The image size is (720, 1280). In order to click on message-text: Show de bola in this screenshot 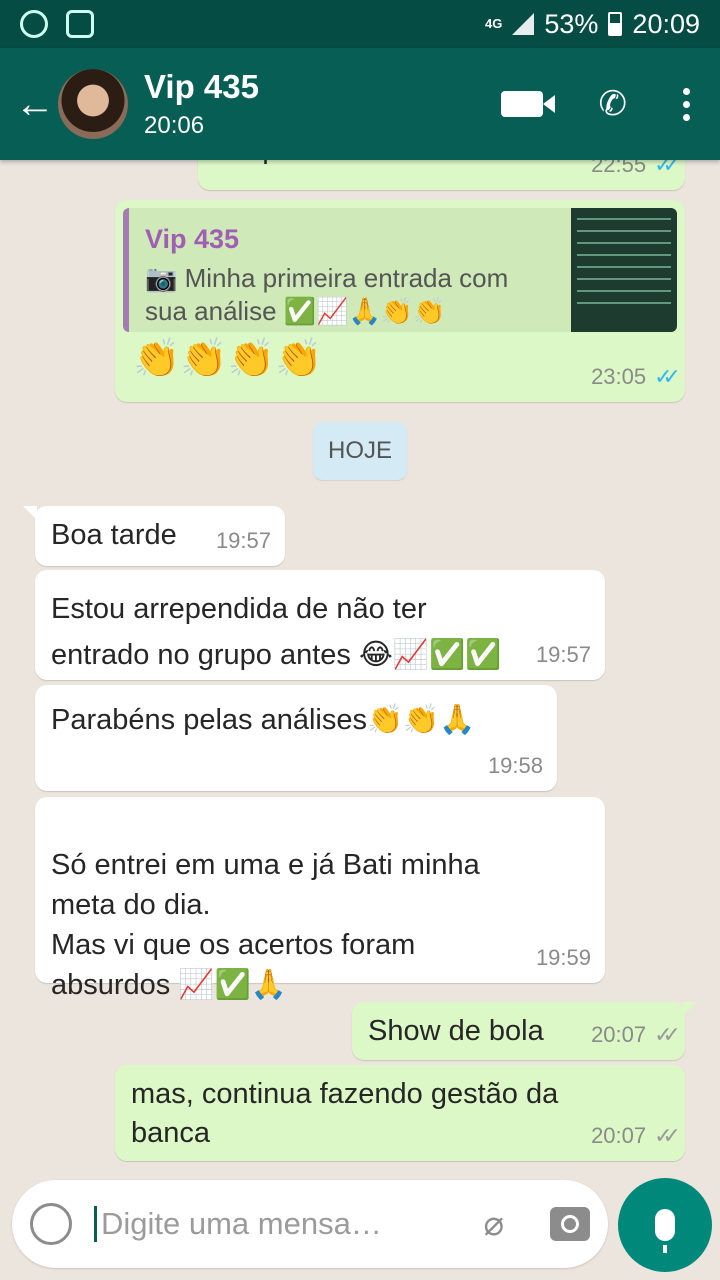, I will do `click(456, 1031)`.